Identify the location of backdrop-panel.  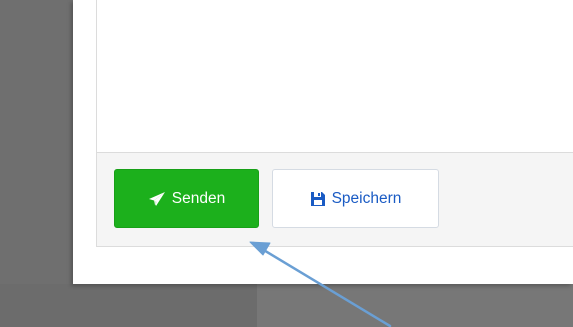
(415, 305).